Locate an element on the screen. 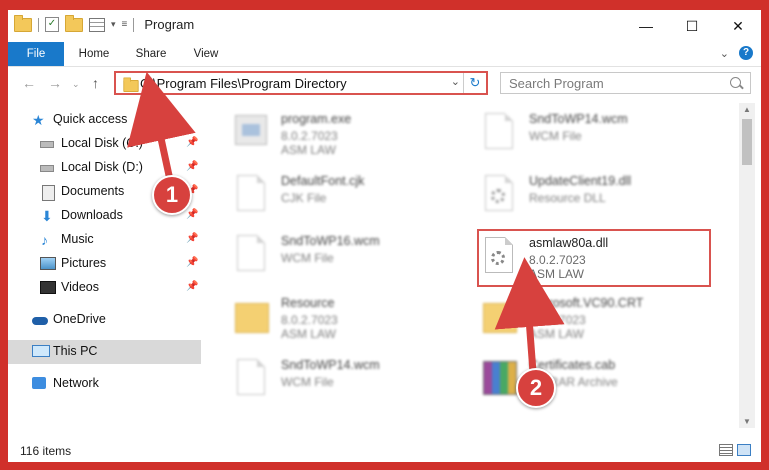  file-name: Microsoft.VC90.CRT is located at coordinates (586, 303).